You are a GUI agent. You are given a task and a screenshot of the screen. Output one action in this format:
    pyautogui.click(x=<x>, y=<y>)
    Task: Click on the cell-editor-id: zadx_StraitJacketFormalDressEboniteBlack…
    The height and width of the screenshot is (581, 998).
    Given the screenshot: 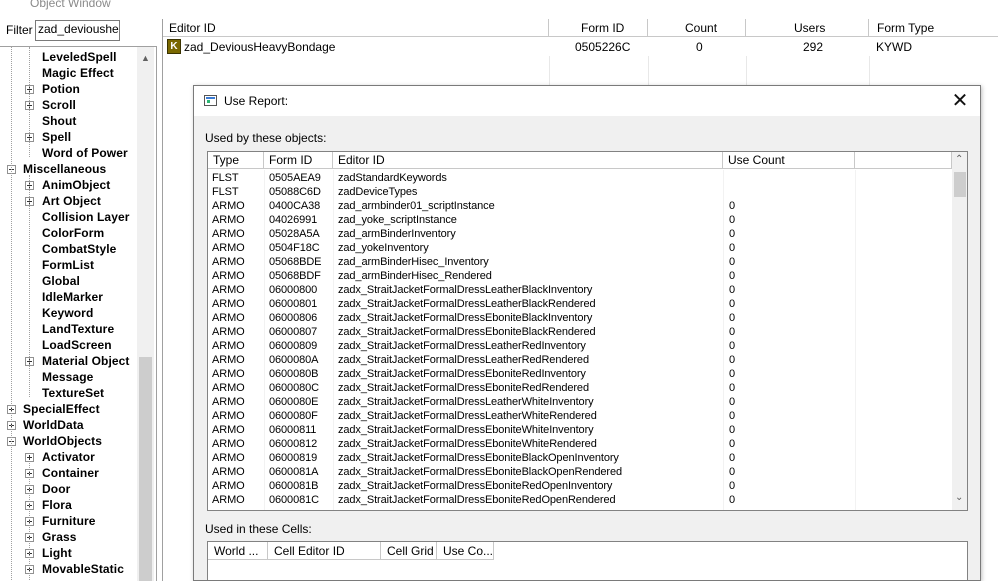 What is the action you would take?
    pyautogui.click(x=467, y=332)
    